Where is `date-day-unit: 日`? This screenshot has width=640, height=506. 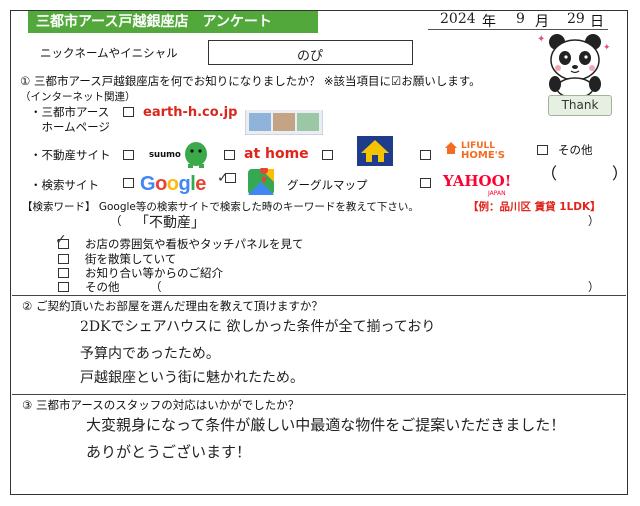
date-day-unit: 日 is located at coordinates (597, 22).